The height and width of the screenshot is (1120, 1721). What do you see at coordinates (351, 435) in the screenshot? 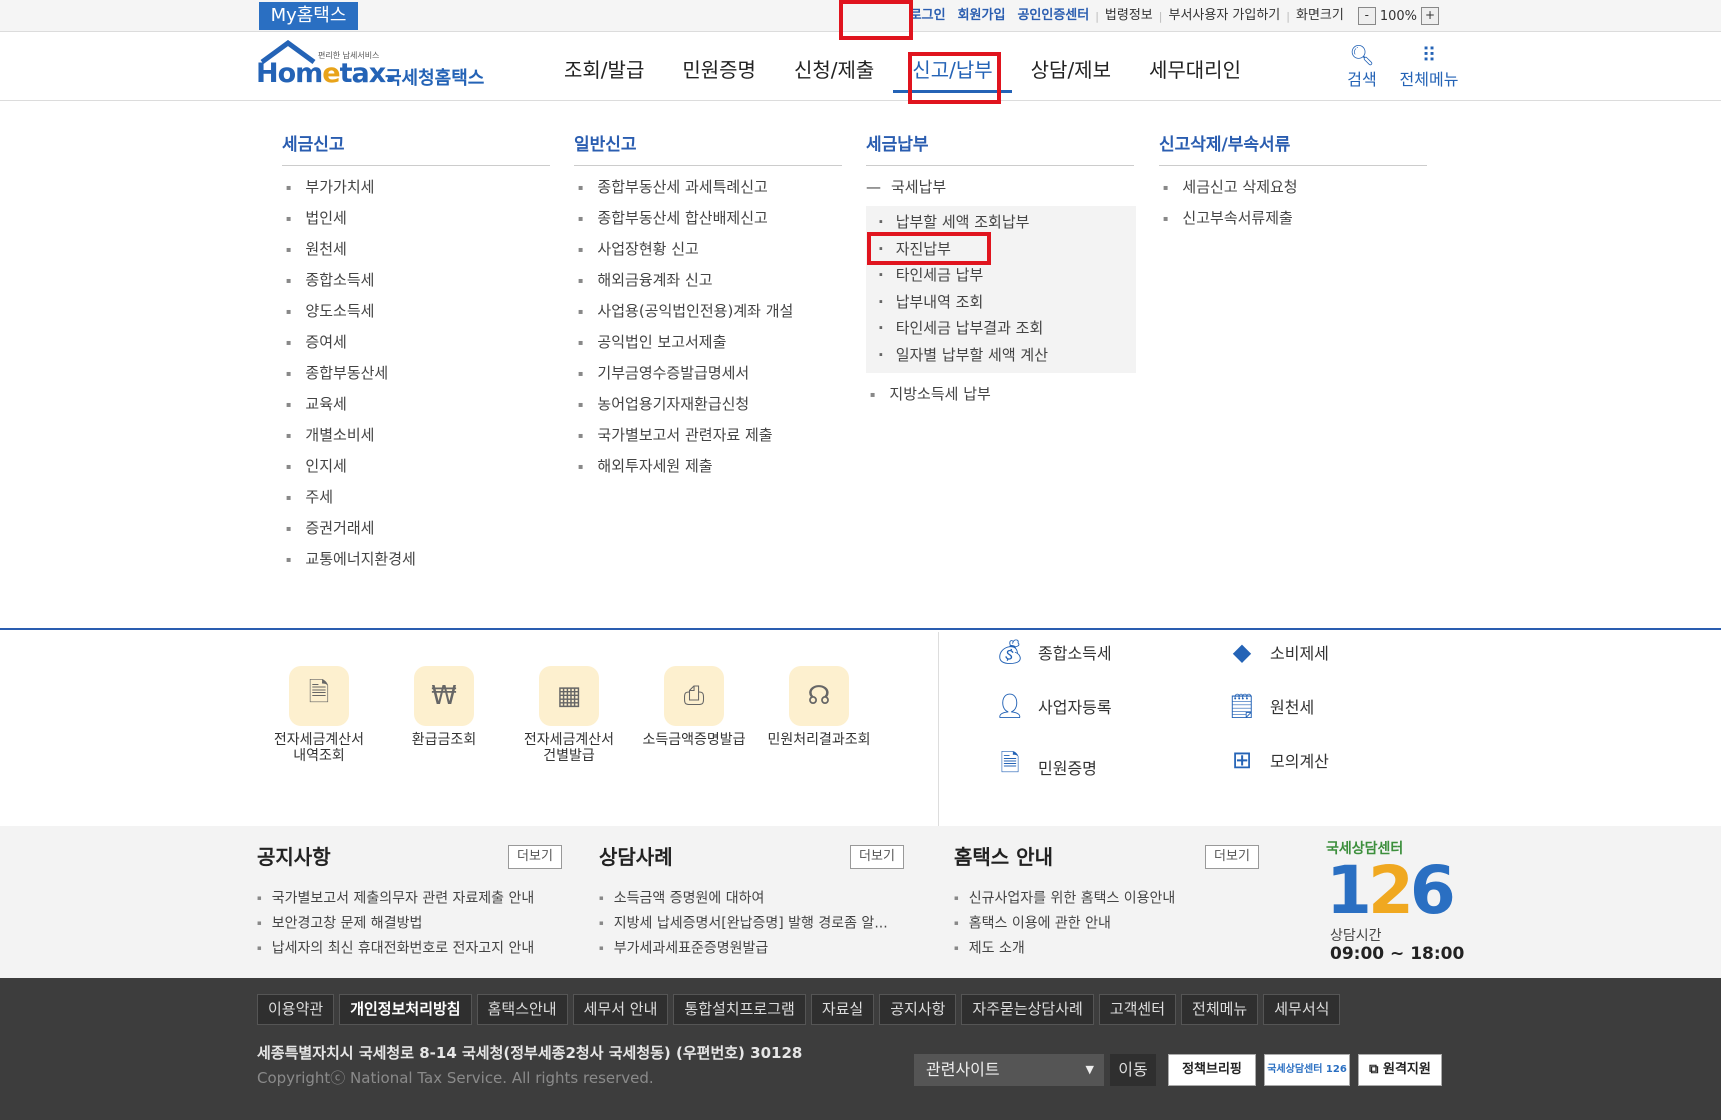
I see `menu-item: 개별소비세` at bounding box center [351, 435].